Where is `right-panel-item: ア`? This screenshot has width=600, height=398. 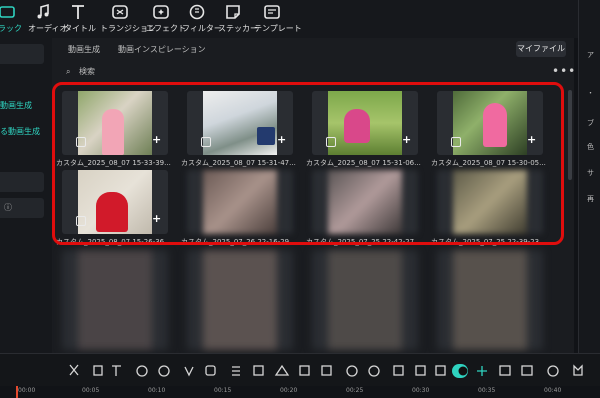 right-panel-item: ア is located at coordinates (590, 55).